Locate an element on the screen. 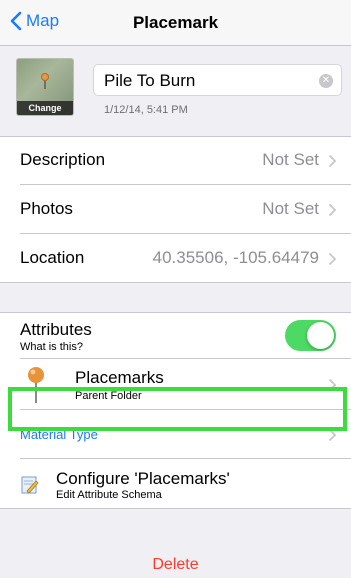  photos-label: Photos is located at coordinates (46, 208).